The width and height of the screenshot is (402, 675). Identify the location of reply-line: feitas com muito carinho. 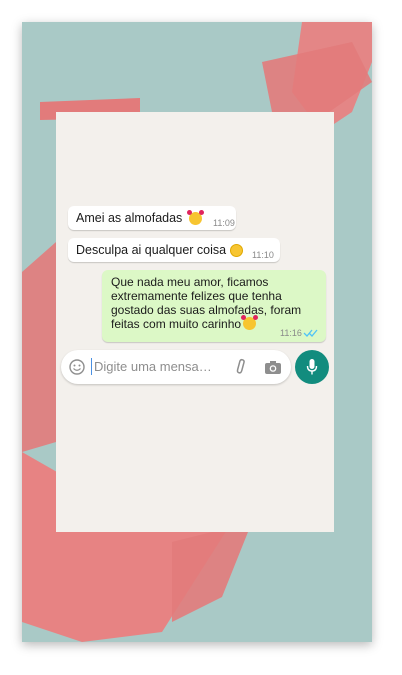
(206, 323).